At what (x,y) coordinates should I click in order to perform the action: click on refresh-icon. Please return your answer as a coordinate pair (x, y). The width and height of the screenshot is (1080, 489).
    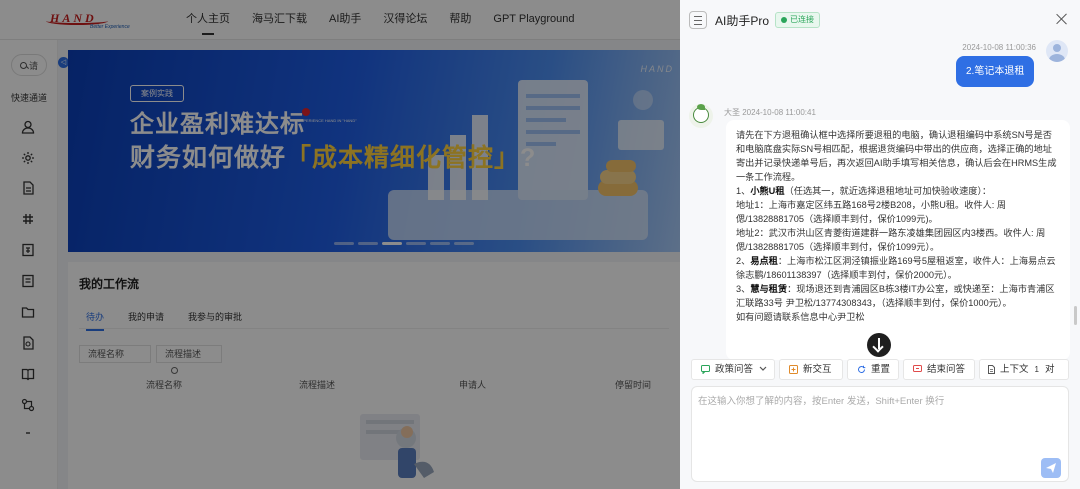
    Looking at the image, I should click on (862, 369).